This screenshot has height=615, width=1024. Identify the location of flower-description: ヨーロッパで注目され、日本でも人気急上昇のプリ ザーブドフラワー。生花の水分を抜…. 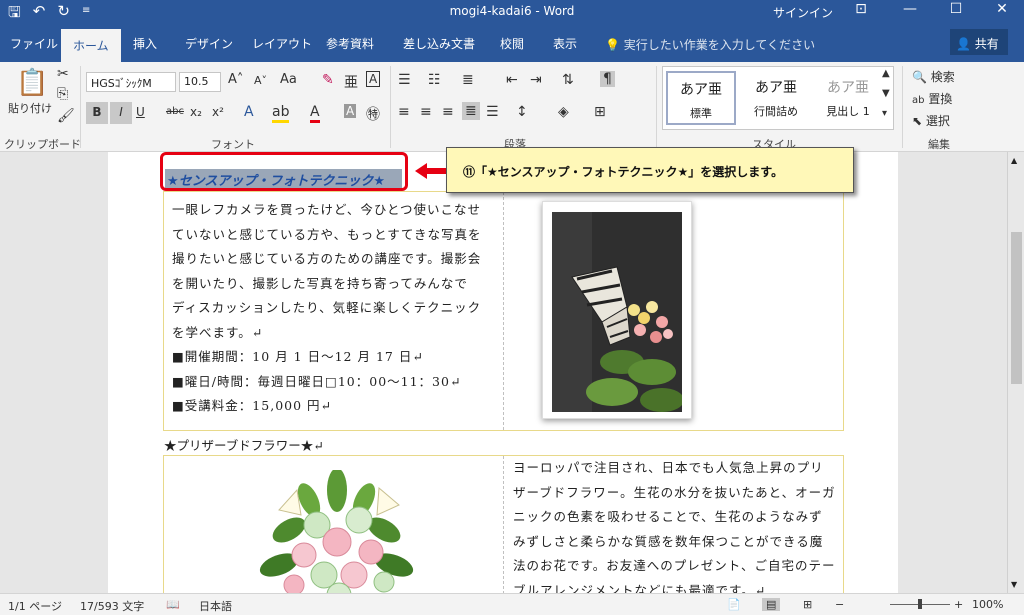
(678, 524).